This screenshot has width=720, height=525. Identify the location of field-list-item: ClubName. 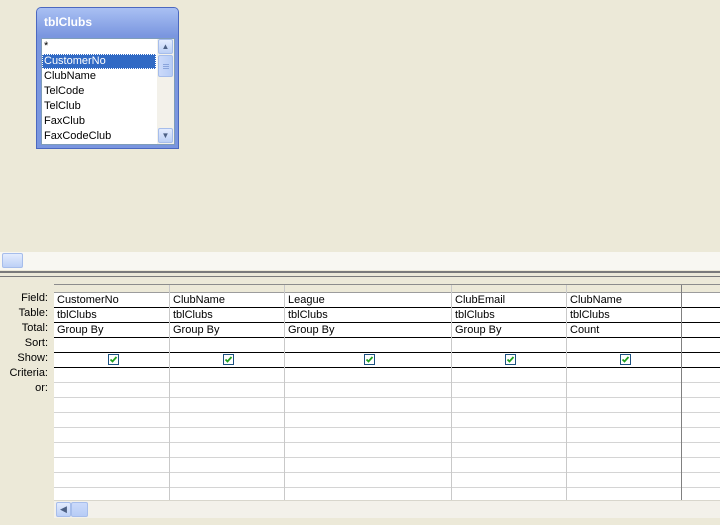
(99, 76).